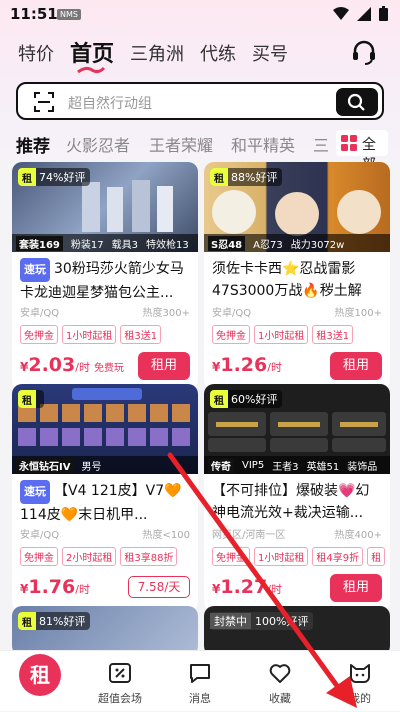 The image size is (400, 712). Describe the element at coordinates (280, 673) in the screenshot. I see `heart-icon` at that location.